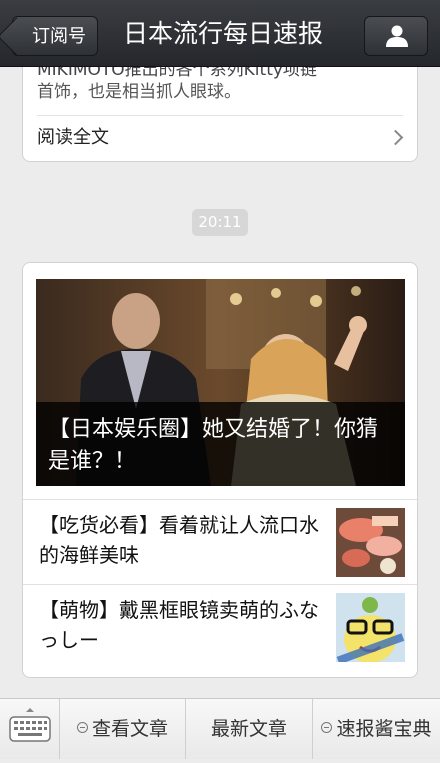 Image resolution: width=440 pixels, height=763 pixels. Describe the element at coordinates (370, 542) in the screenshot. I see `seafood-thumbnail` at that location.